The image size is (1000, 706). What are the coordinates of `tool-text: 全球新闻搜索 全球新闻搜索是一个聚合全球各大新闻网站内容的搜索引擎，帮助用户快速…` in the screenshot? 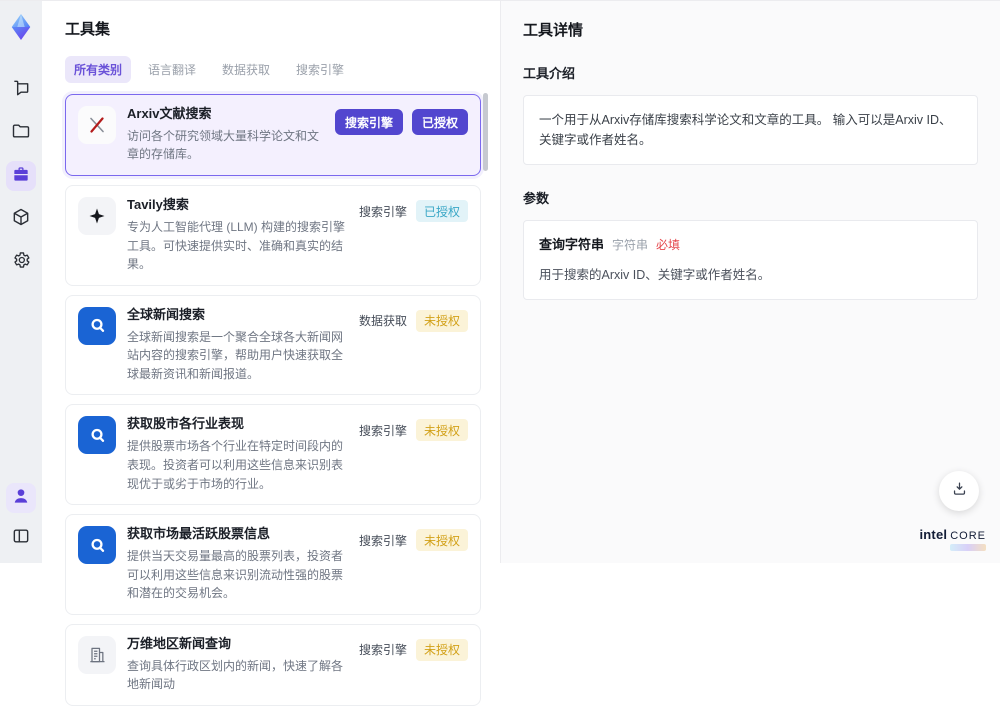 It's located at (237, 345).